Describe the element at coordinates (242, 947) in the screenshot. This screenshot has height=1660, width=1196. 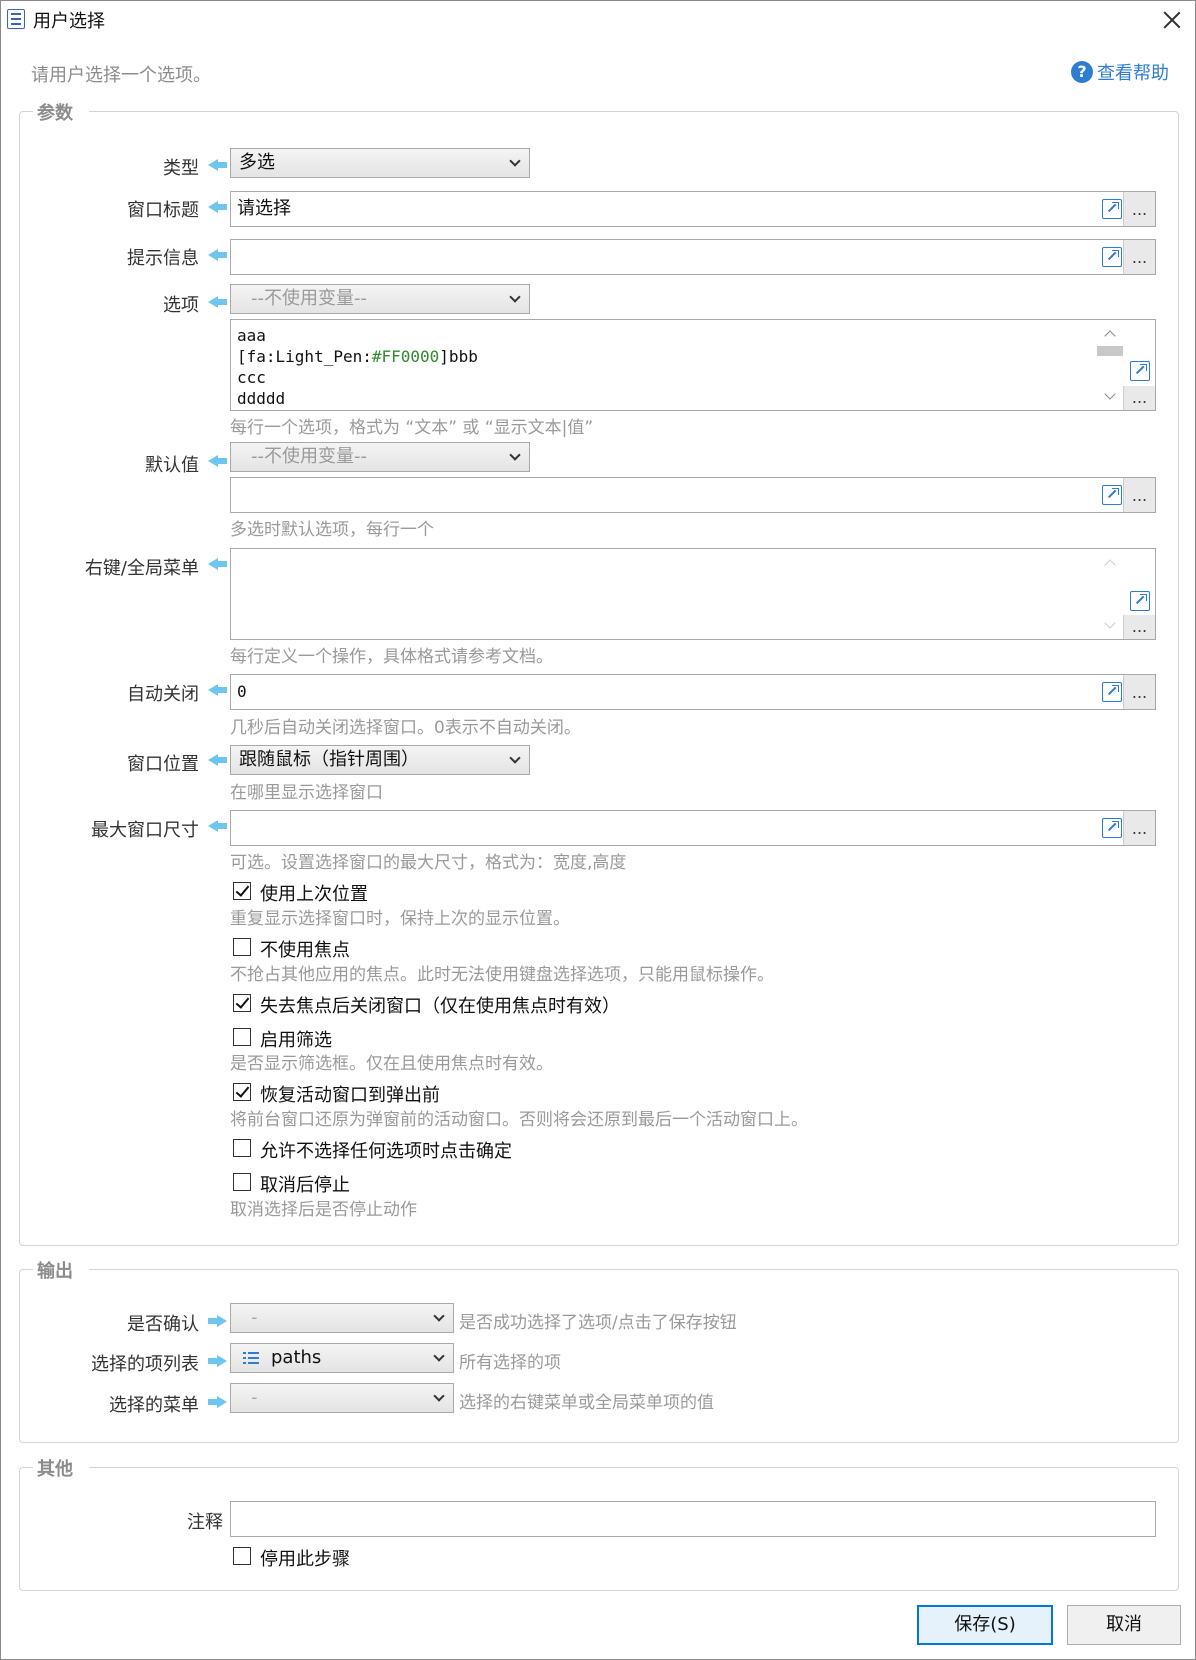
I see `no-focus-checkbox` at that location.